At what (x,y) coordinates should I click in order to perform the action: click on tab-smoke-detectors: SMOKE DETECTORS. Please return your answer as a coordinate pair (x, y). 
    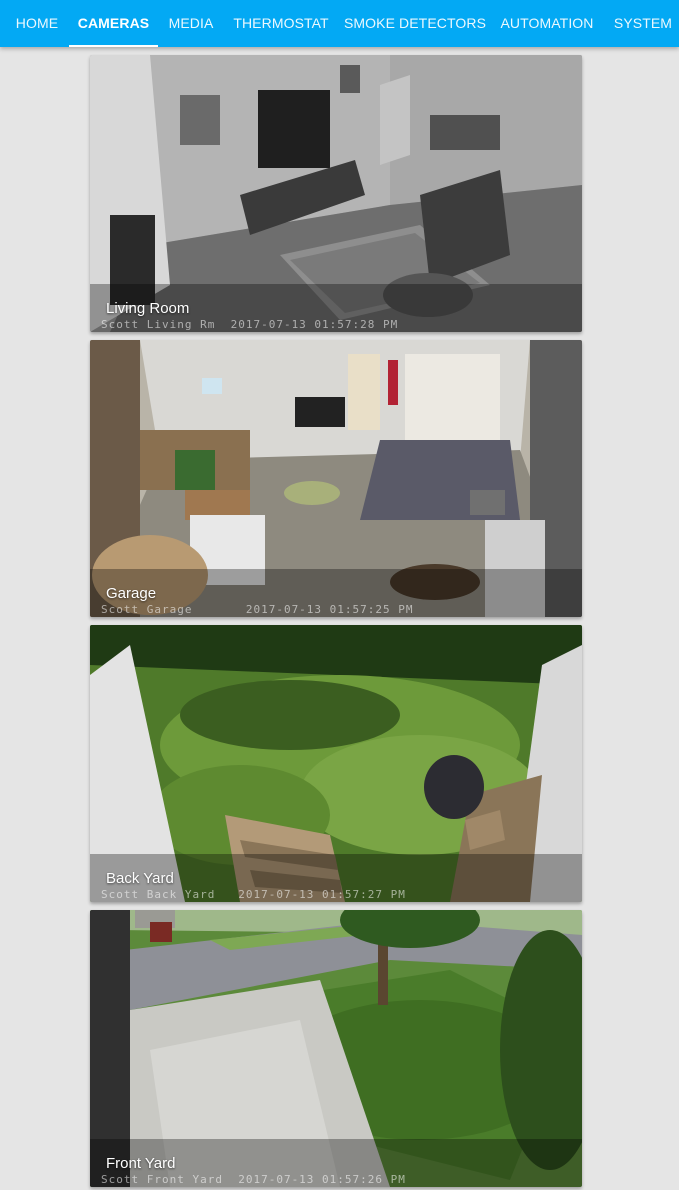
    Looking at the image, I should click on (415, 23).